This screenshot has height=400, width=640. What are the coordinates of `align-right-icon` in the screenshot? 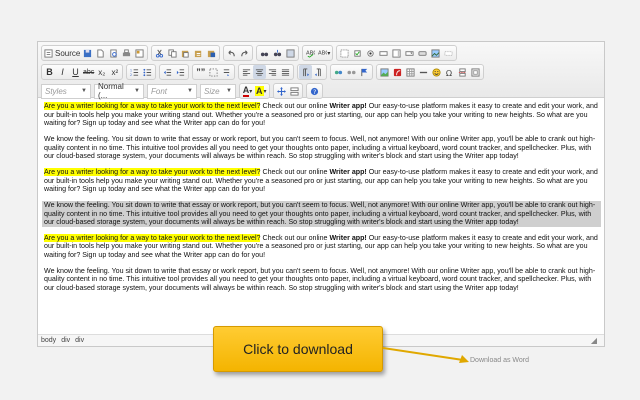 It's located at (273, 72).